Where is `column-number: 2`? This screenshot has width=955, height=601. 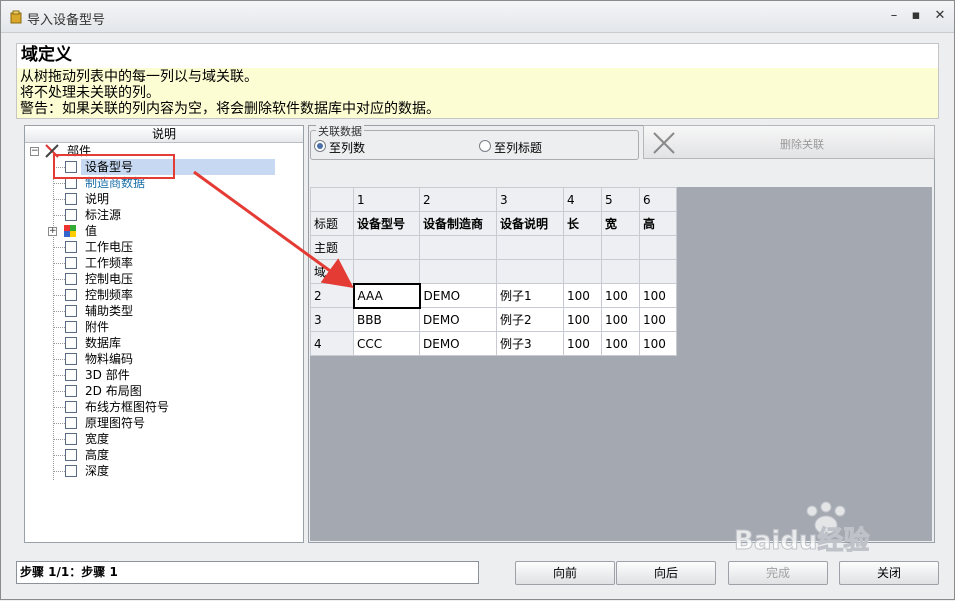
column-number: 2 is located at coordinates (458, 199).